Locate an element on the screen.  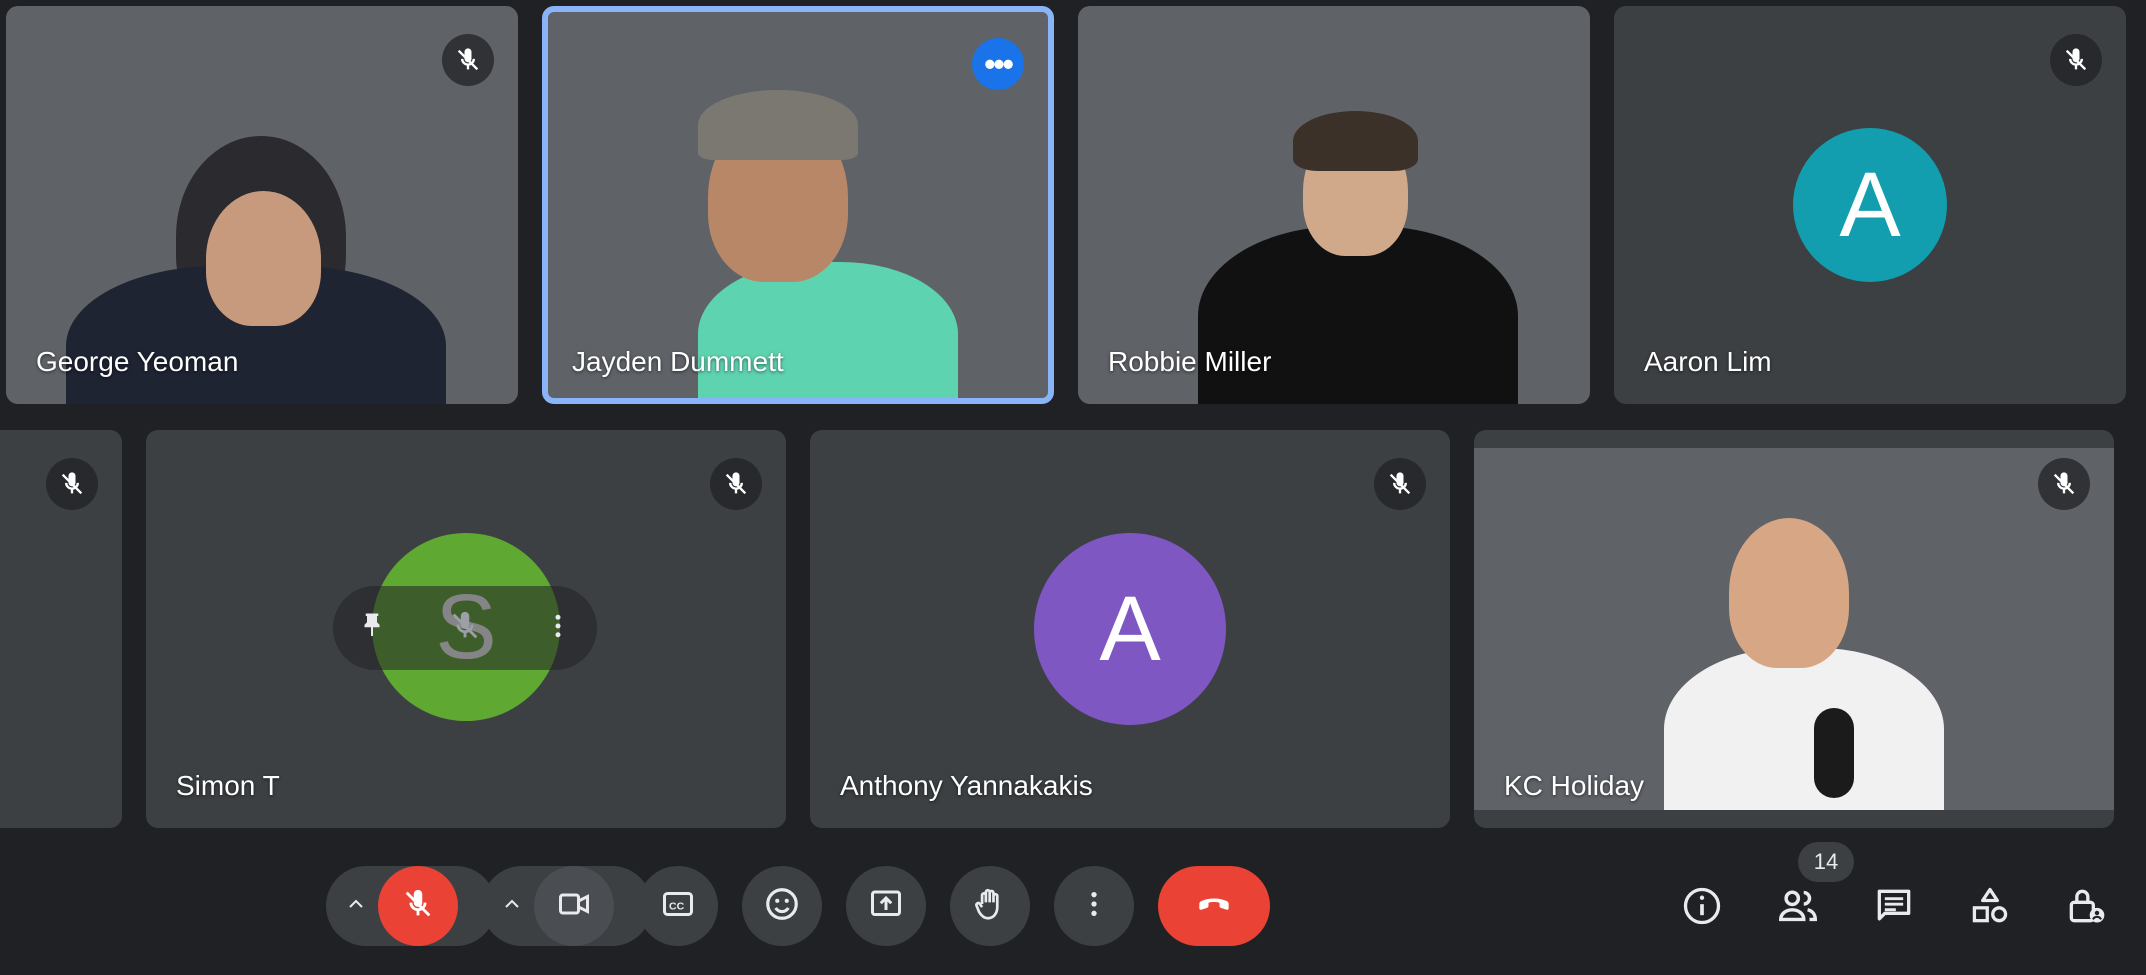
microphone is located at coordinates (1834, 753).